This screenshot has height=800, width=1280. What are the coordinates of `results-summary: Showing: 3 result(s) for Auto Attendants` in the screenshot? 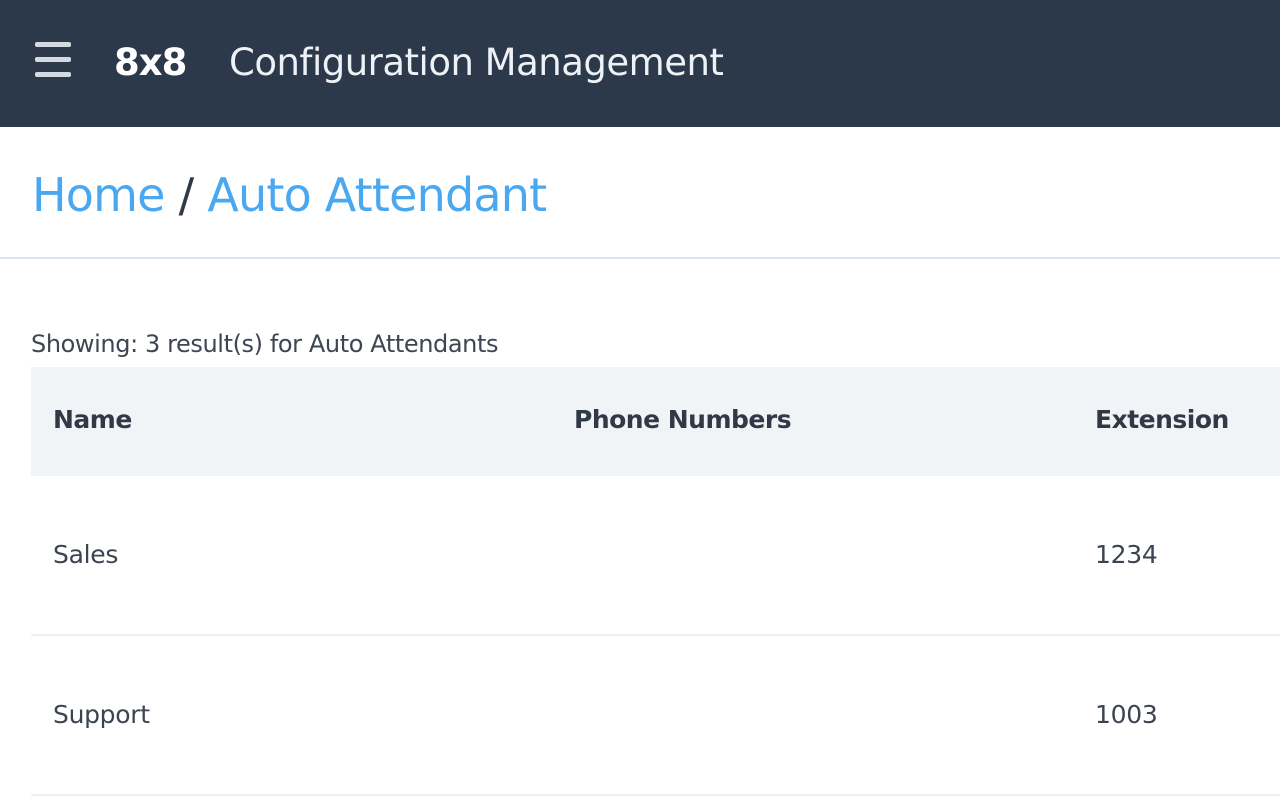 It's located at (265, 344).